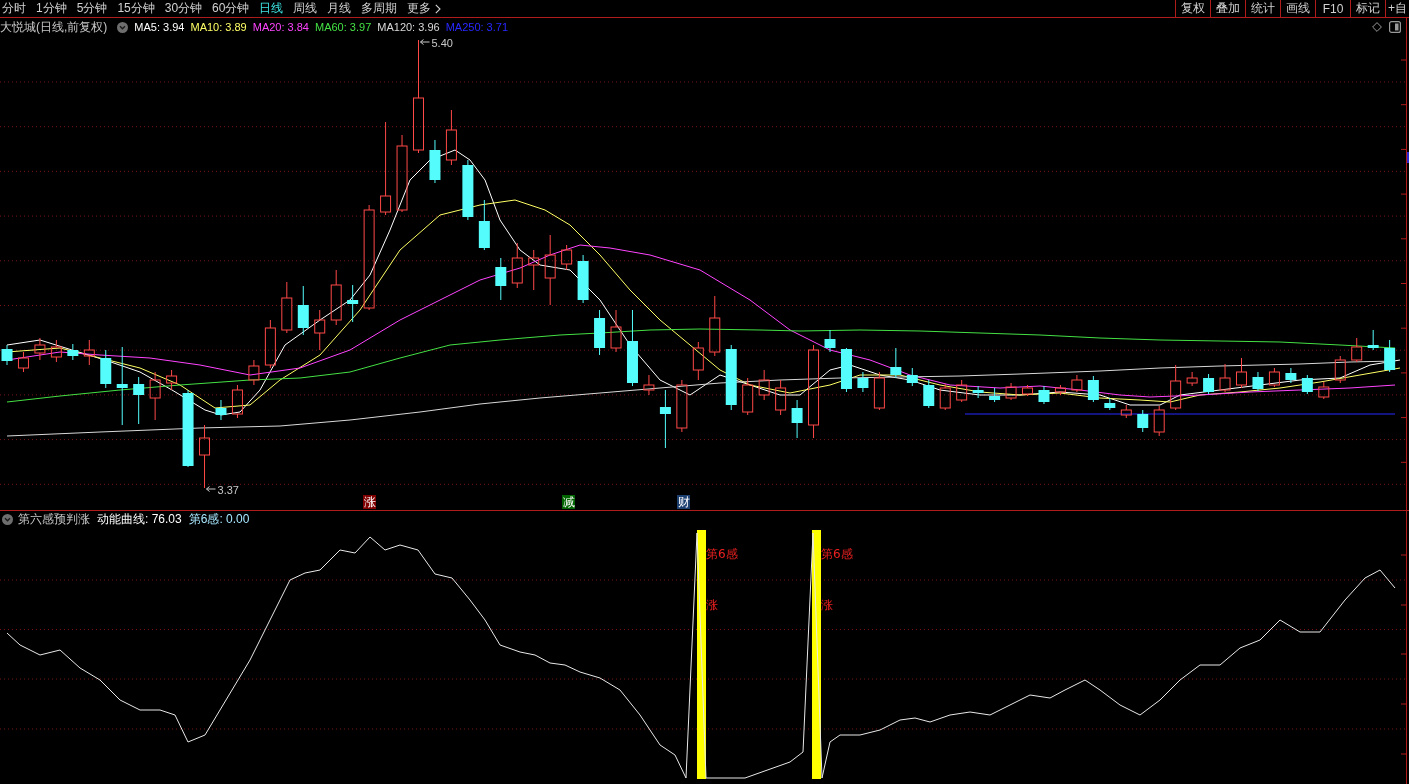 The height and width of the screenshot is (784, 1409). What do you see at coordinates (369, 502) in the screenshot?
I see `event-marker: 涨` at bounding box center [369, 502].